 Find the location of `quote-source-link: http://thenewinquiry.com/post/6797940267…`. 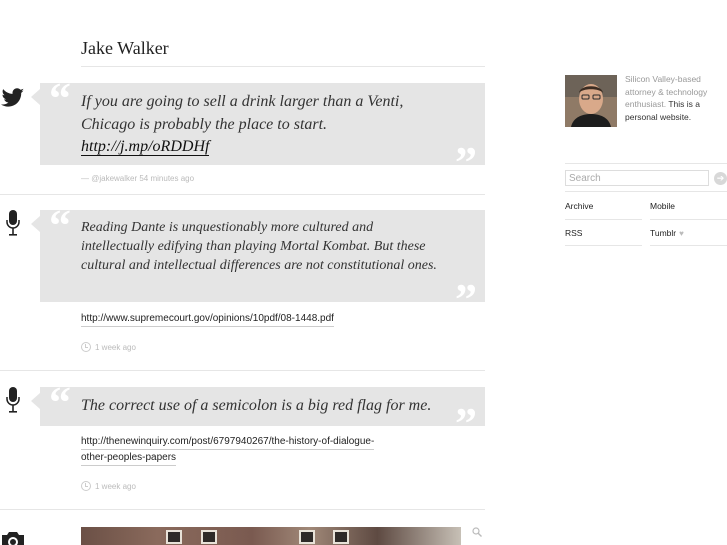

quote-source-link: http://thenewinquiry.com/post/6797940267… is located at coordinates (228, 442).